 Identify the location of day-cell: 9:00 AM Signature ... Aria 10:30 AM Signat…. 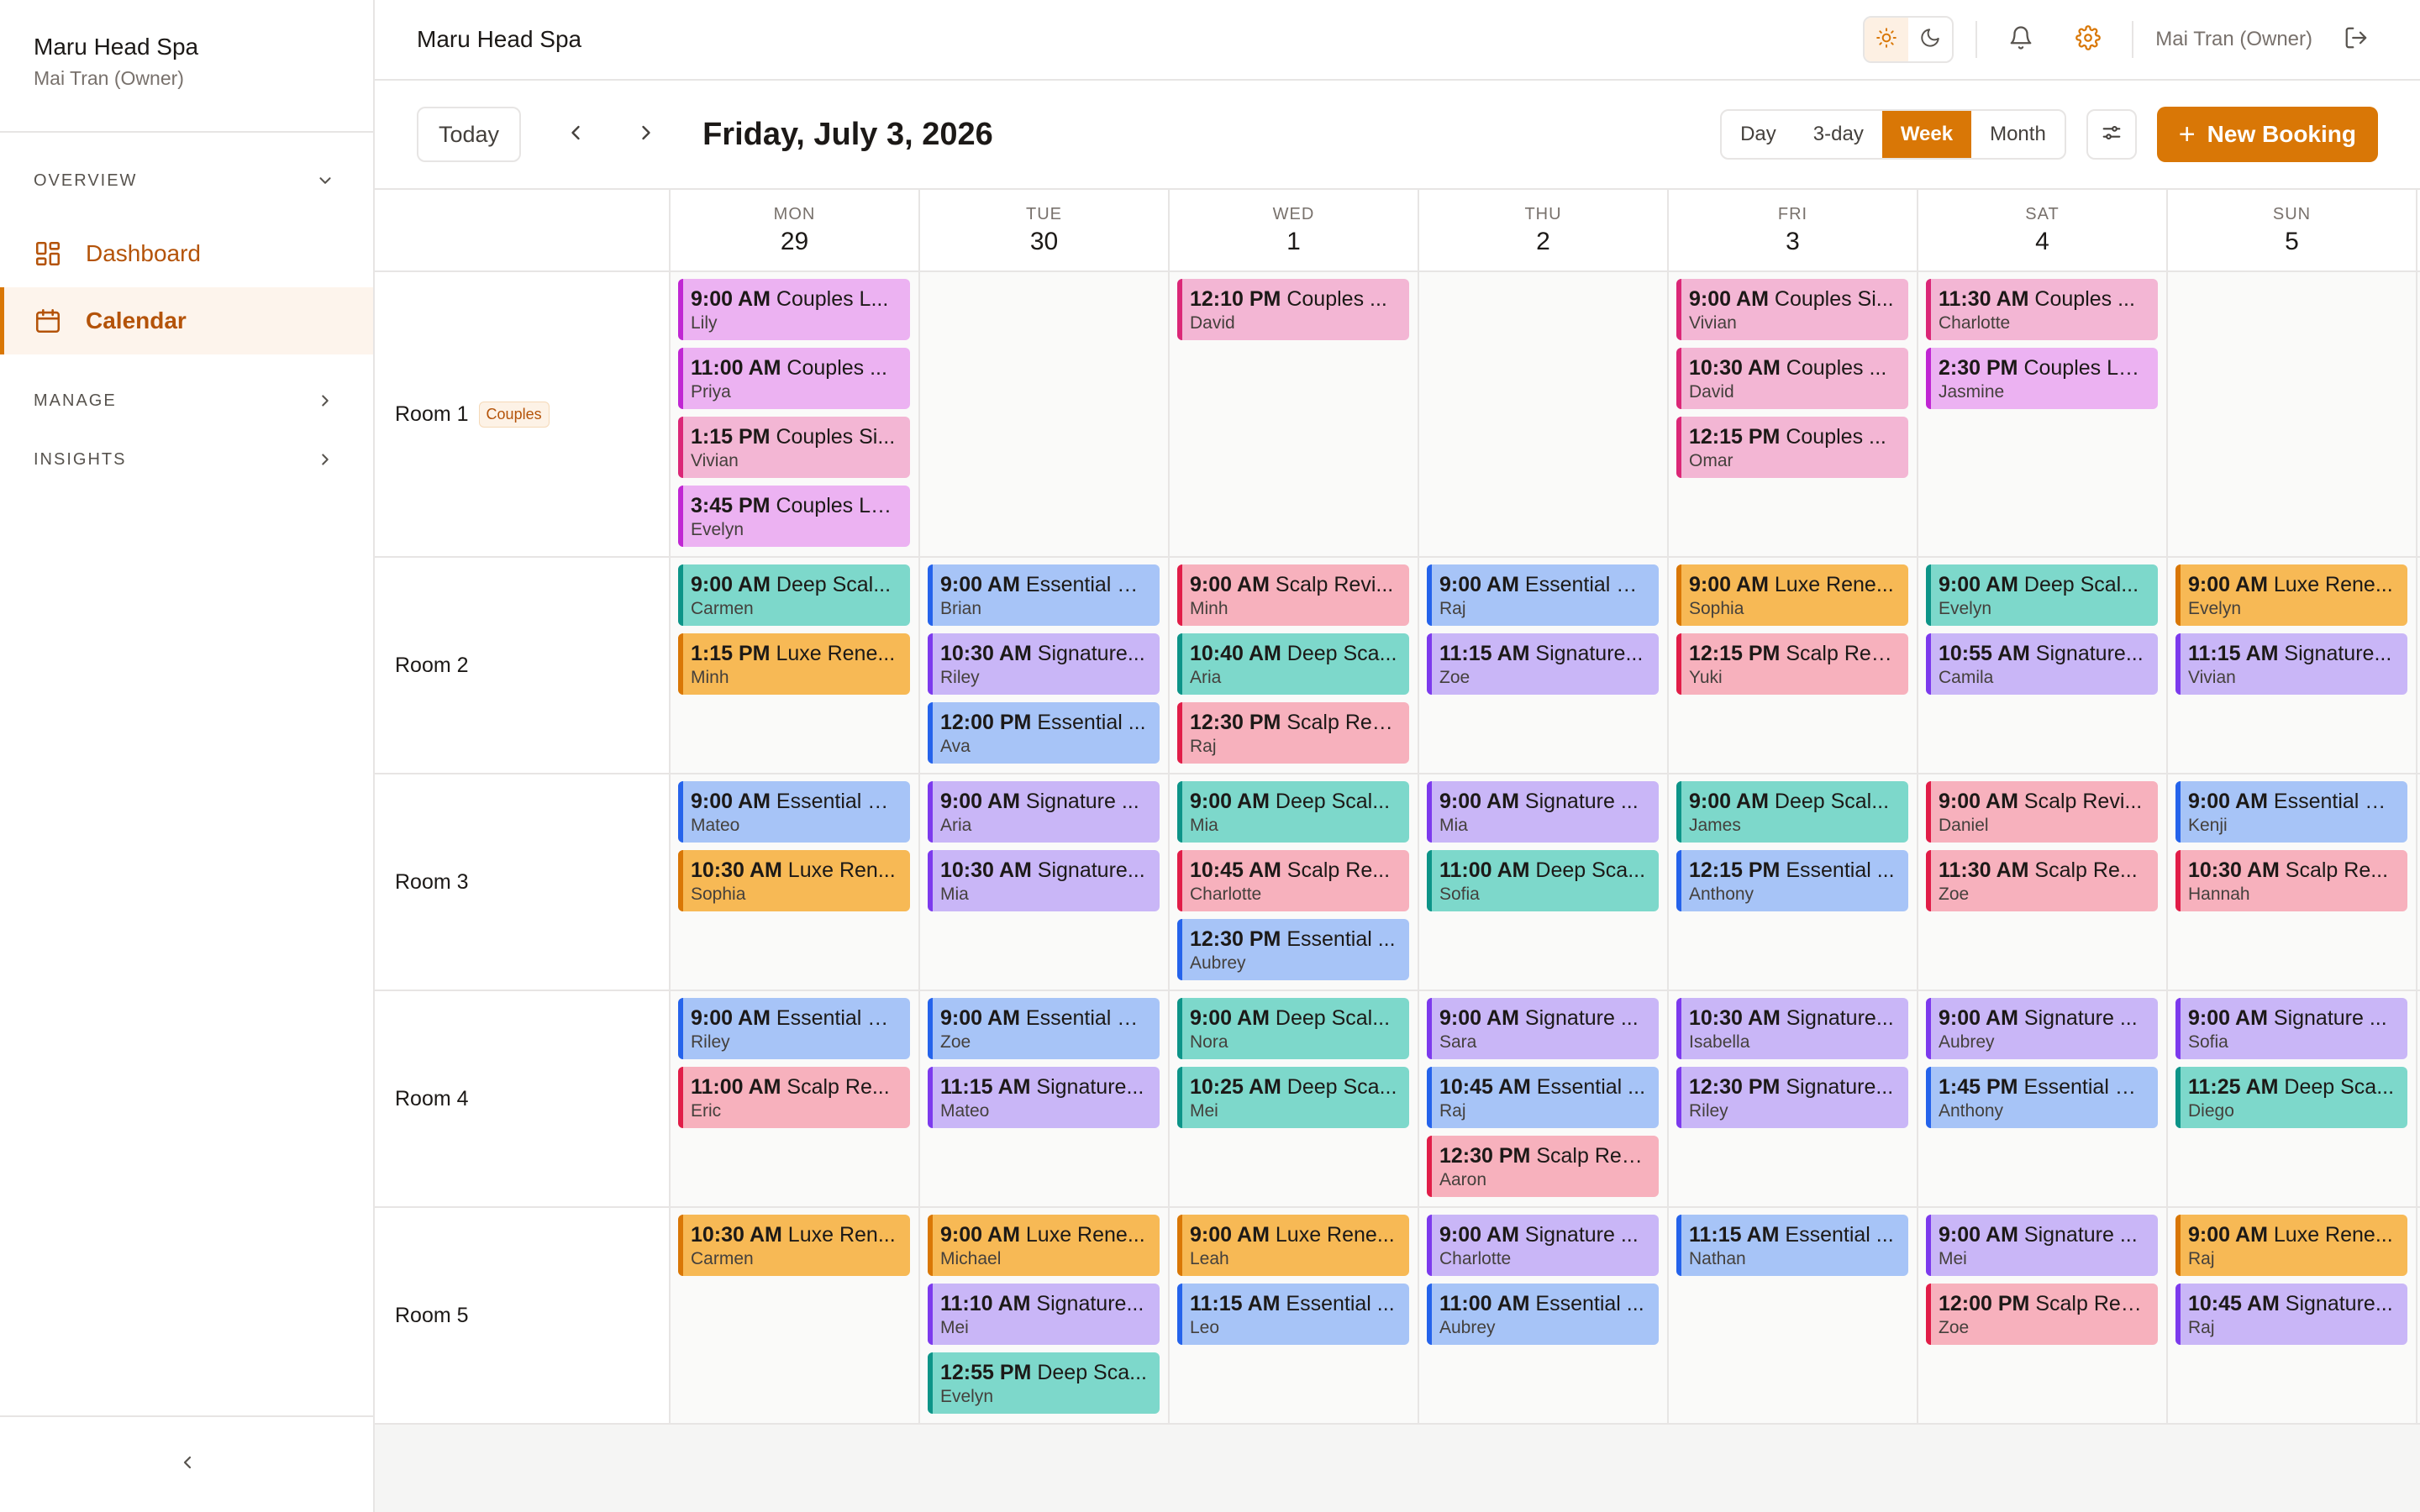
(1045, 882).